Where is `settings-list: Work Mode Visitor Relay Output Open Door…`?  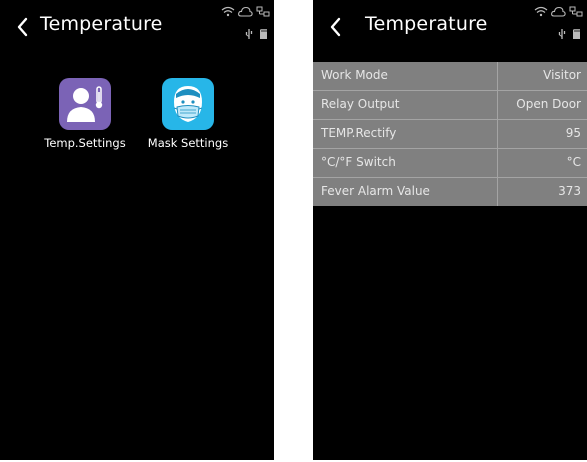 settings-list: Work Mode Visitor Relay Output Open Door… is located at coordinates (450, 134).